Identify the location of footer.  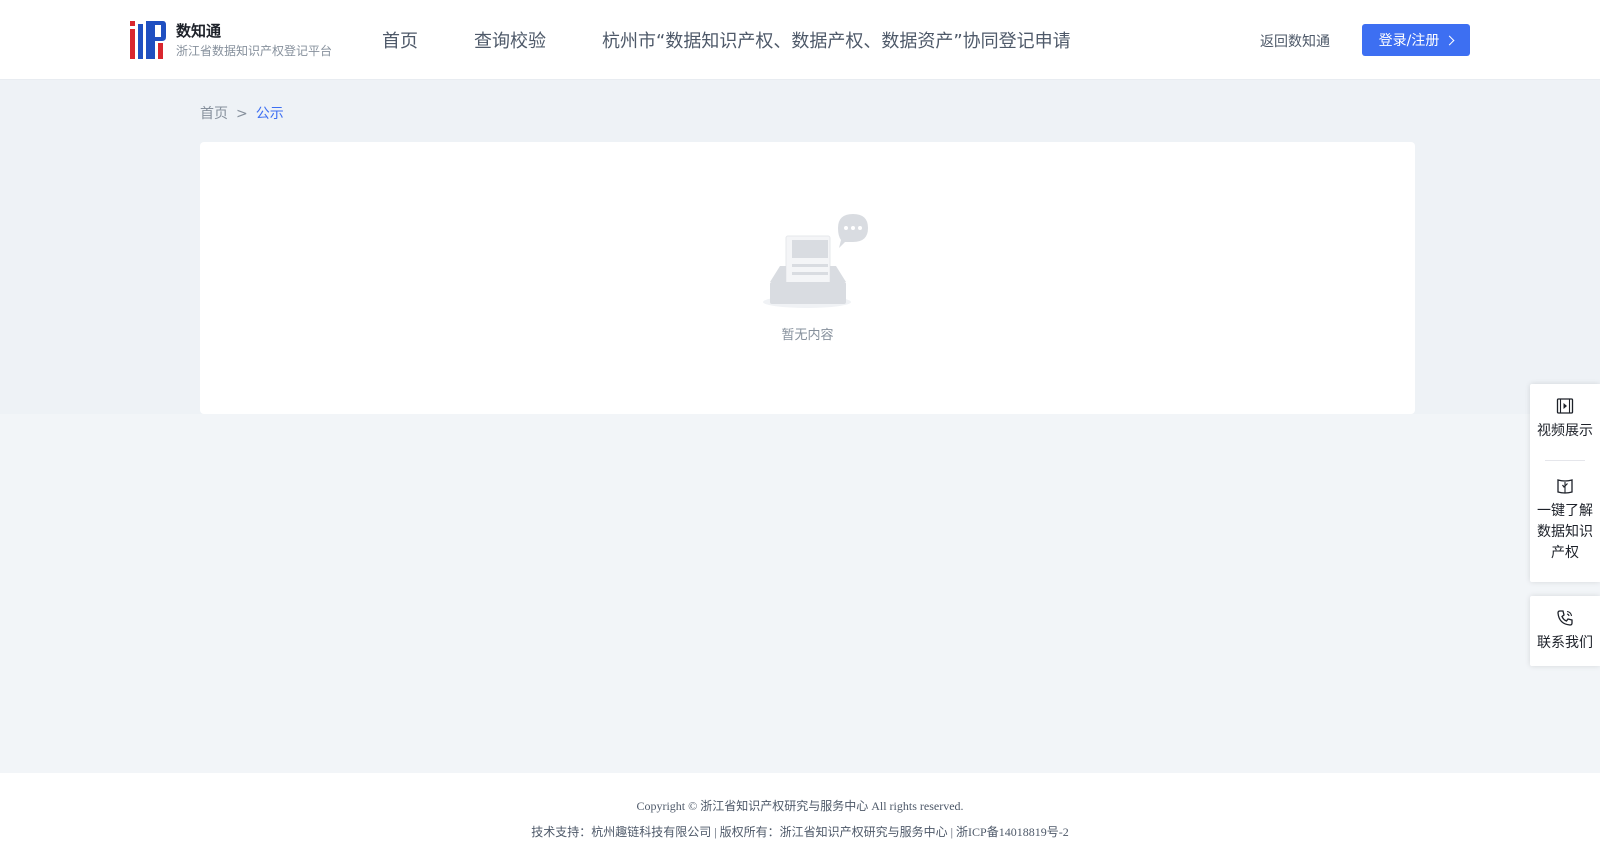
(800, 817).